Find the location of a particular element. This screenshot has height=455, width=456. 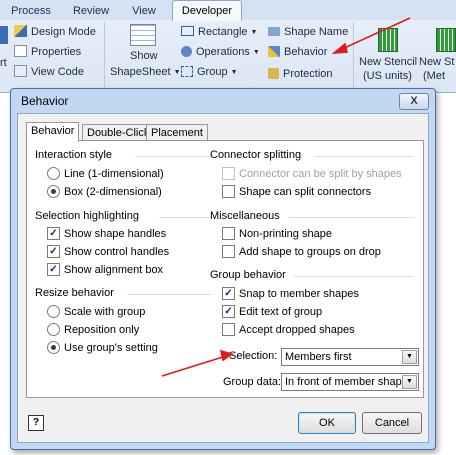

show-shapesheet-label-2: ShapeSheet ▼ is located at coordinates (145, 72).